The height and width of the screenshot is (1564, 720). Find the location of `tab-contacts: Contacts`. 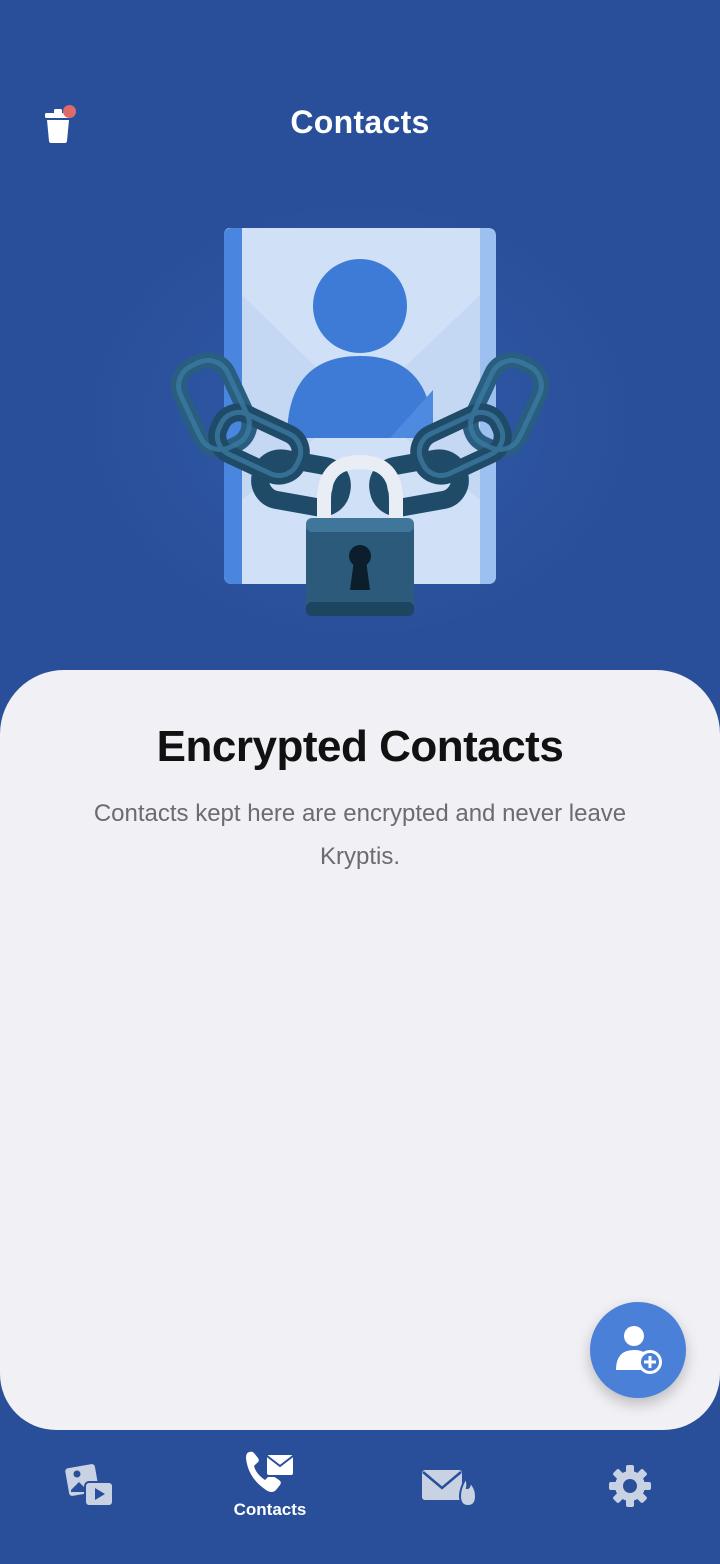

tab-contacts: Contacts is located at coordinates (270, 1495).